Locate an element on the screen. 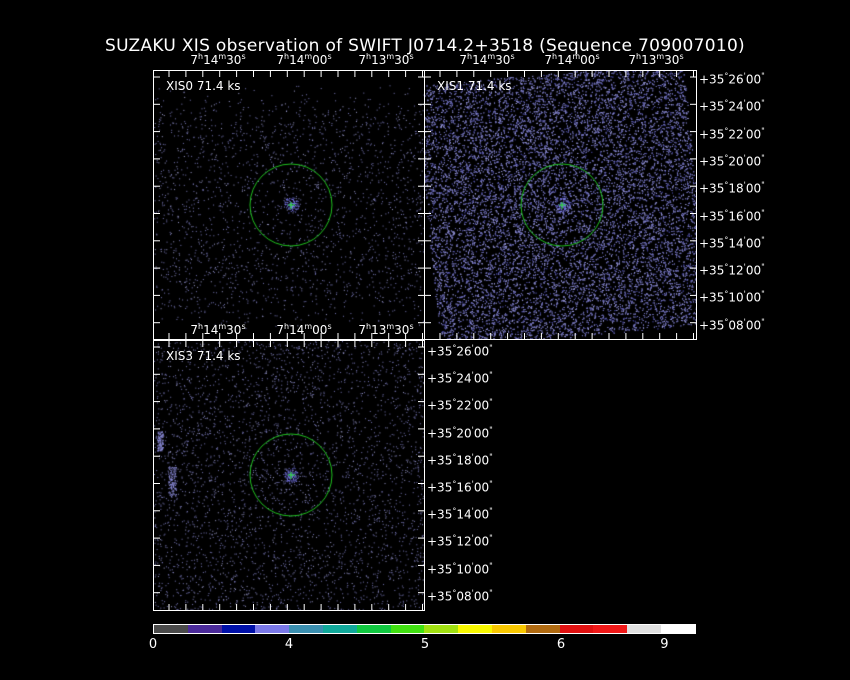 The height and width of the screenshot is (680, 850). xis1-image is located at coordinates (560, 205).